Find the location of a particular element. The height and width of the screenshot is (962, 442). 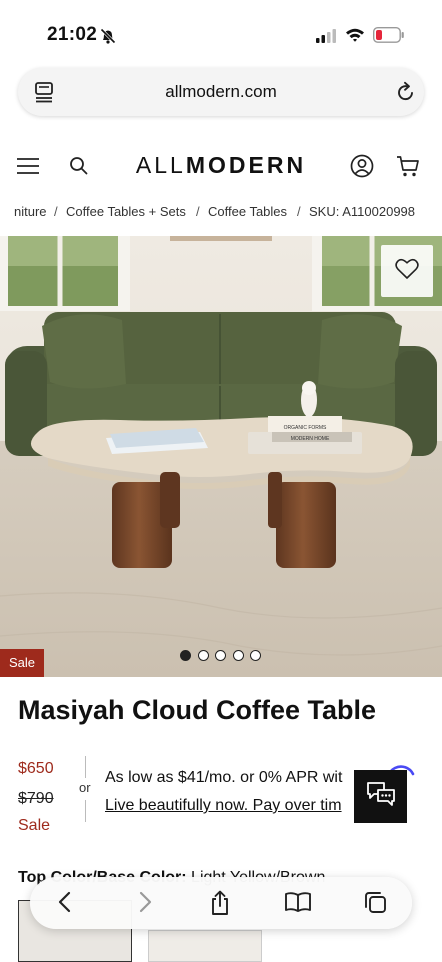

option-swatch is located at coordinates (205, 946).